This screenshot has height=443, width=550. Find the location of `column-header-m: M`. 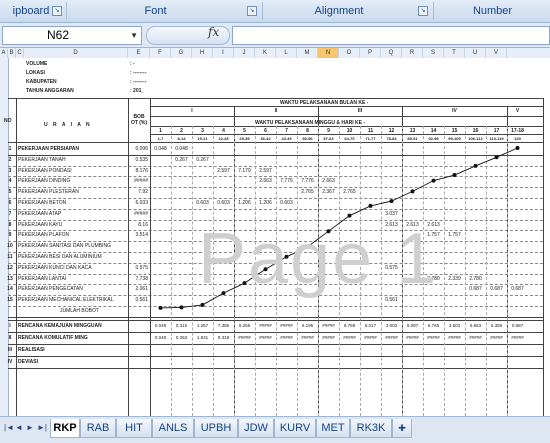

column-header-m: M is located at coordinates (307, 53).